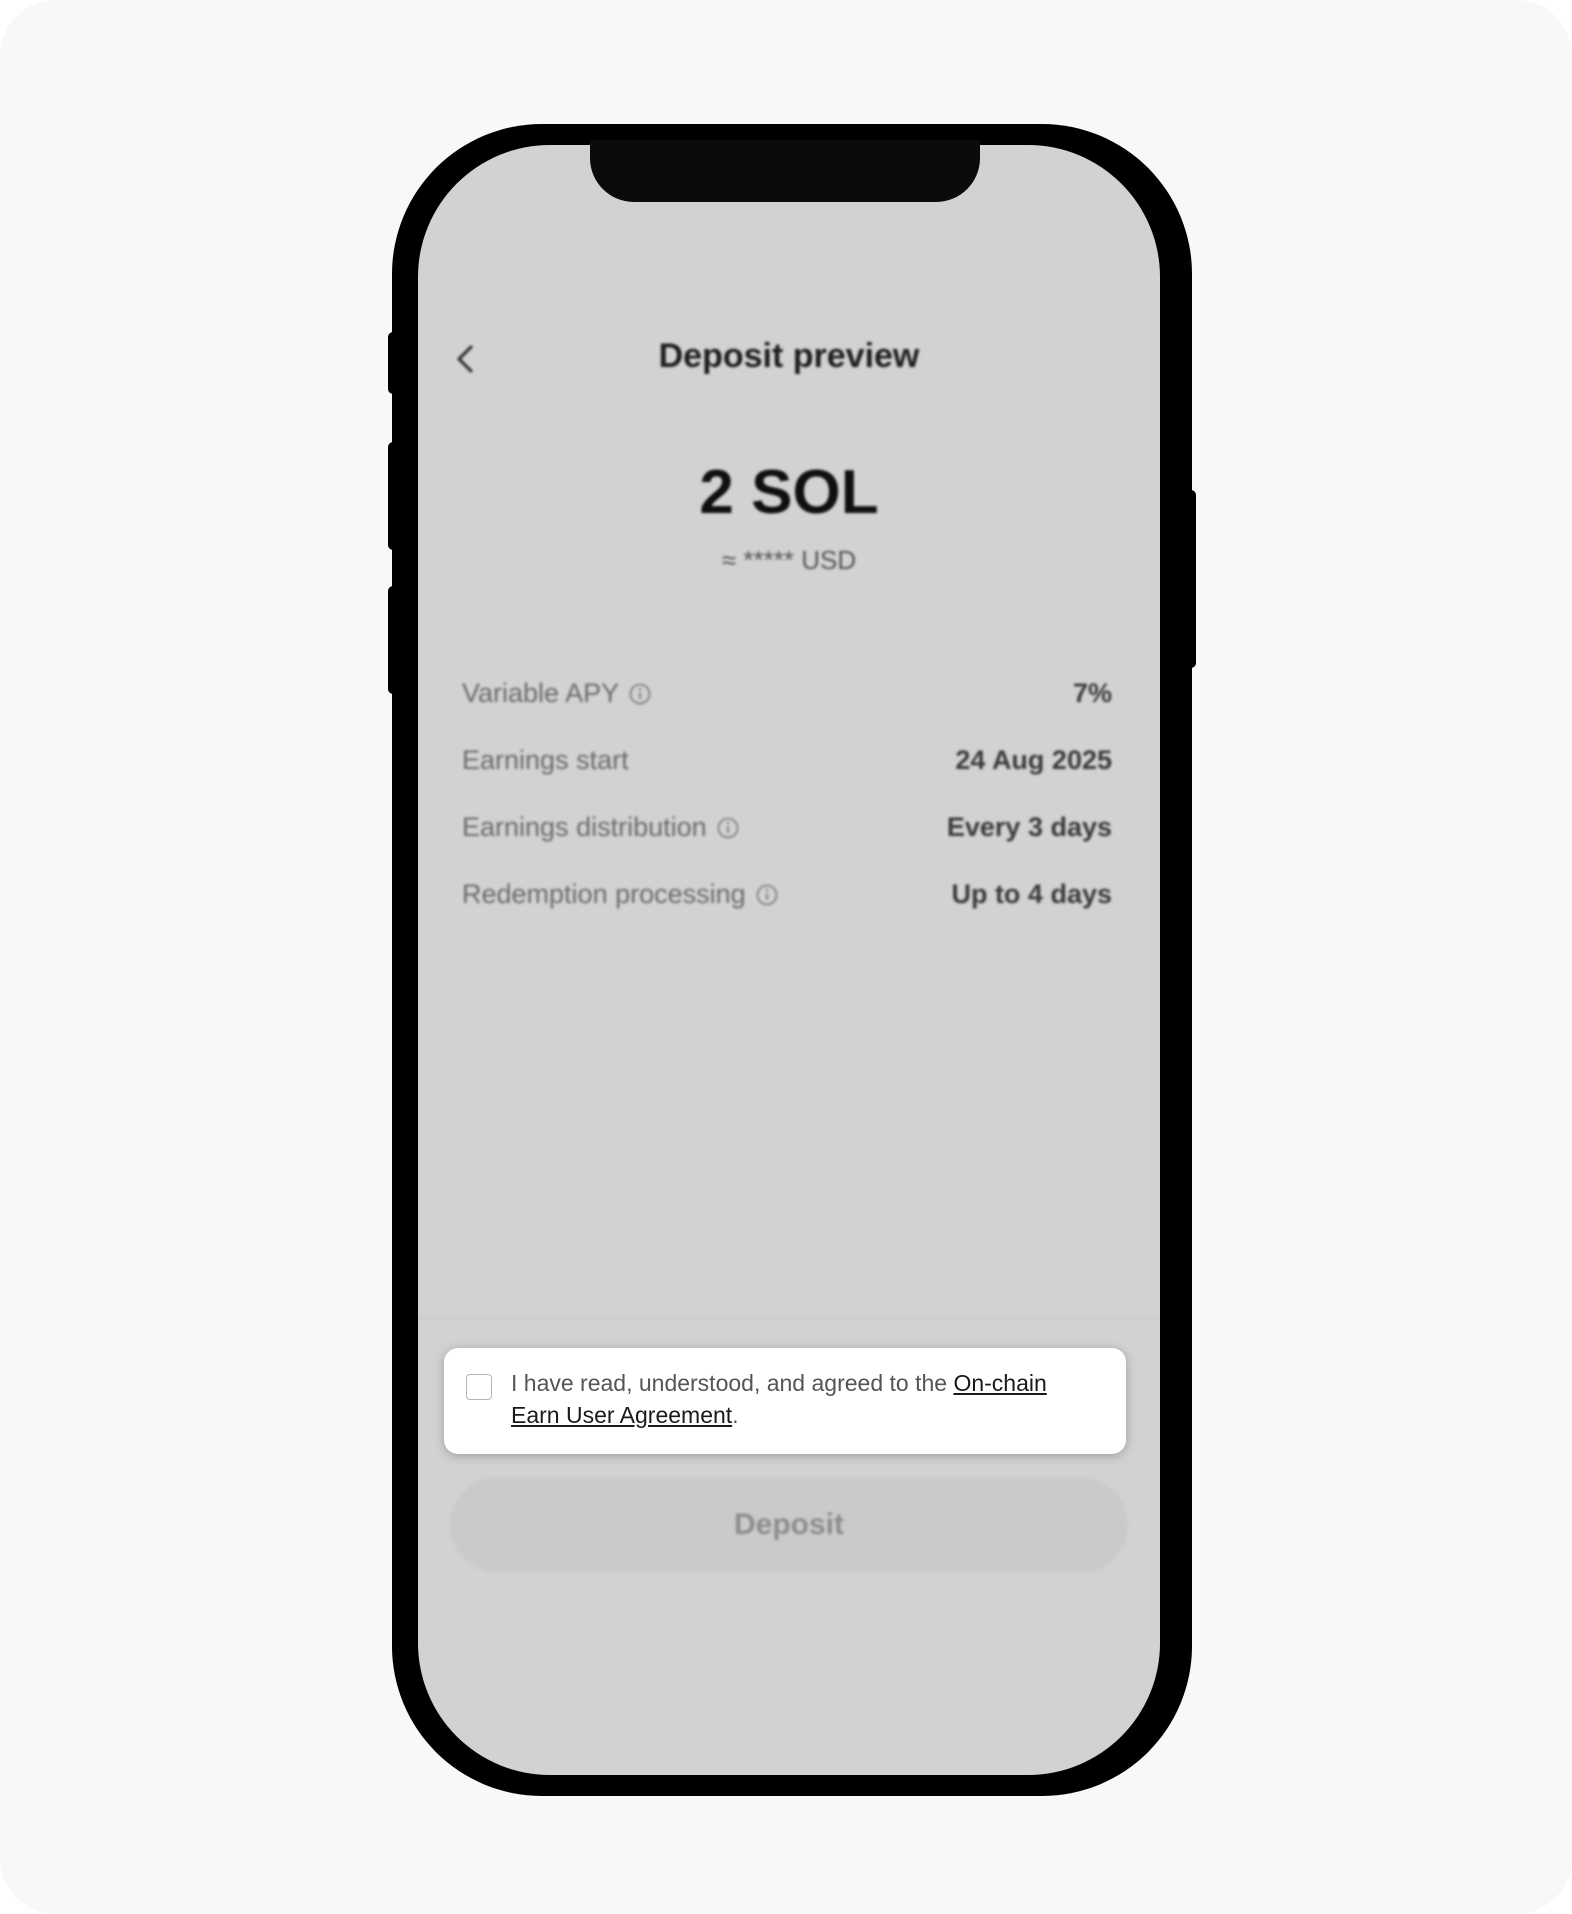 This screenshot has width=1572, height=1914. What do you see at coordinates (1031, 894) in the screenshot?
I see `detail-value: Up to 4 days` at bounding box center [1031, 894].